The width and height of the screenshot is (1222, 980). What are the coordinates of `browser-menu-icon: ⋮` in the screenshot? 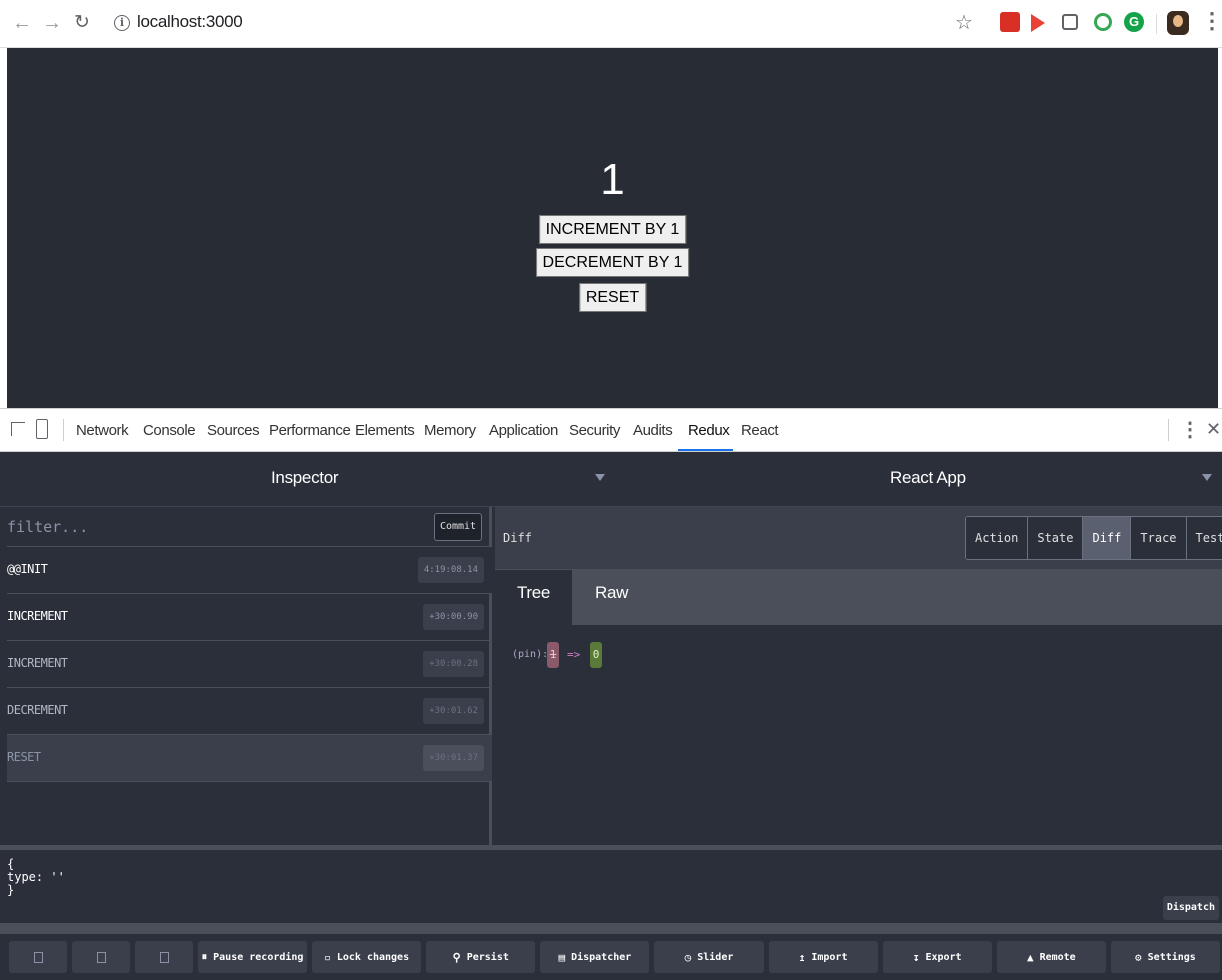 It's located at (1211, 21).